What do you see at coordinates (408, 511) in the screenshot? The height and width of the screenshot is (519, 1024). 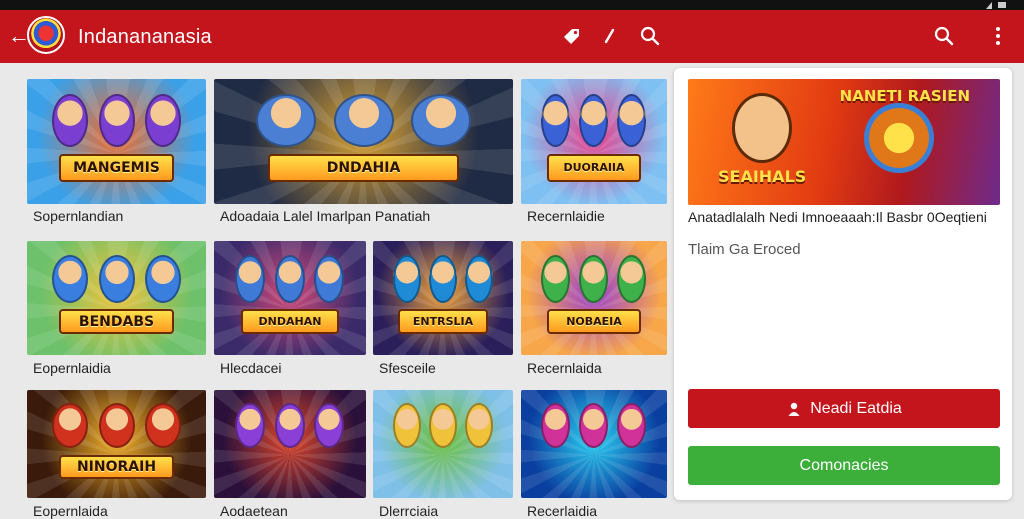 I see `game-caption: Dlerrciaia` at bounding box center [408, 511].